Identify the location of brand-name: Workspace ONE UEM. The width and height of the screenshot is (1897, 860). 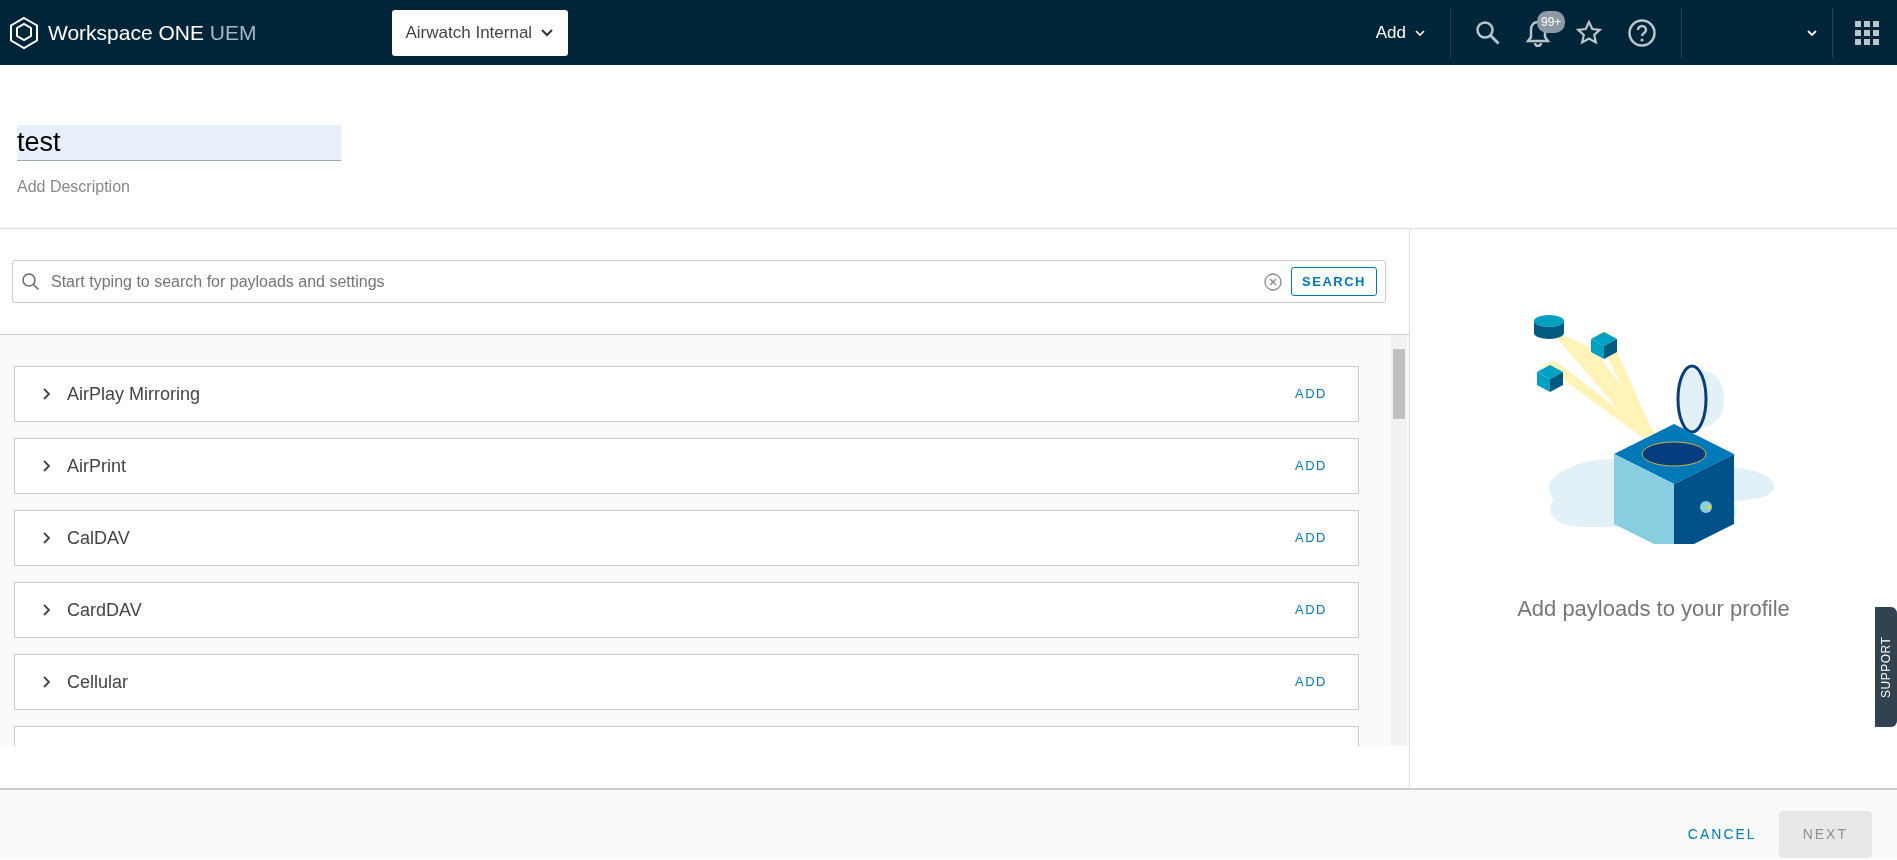
(152, 32).